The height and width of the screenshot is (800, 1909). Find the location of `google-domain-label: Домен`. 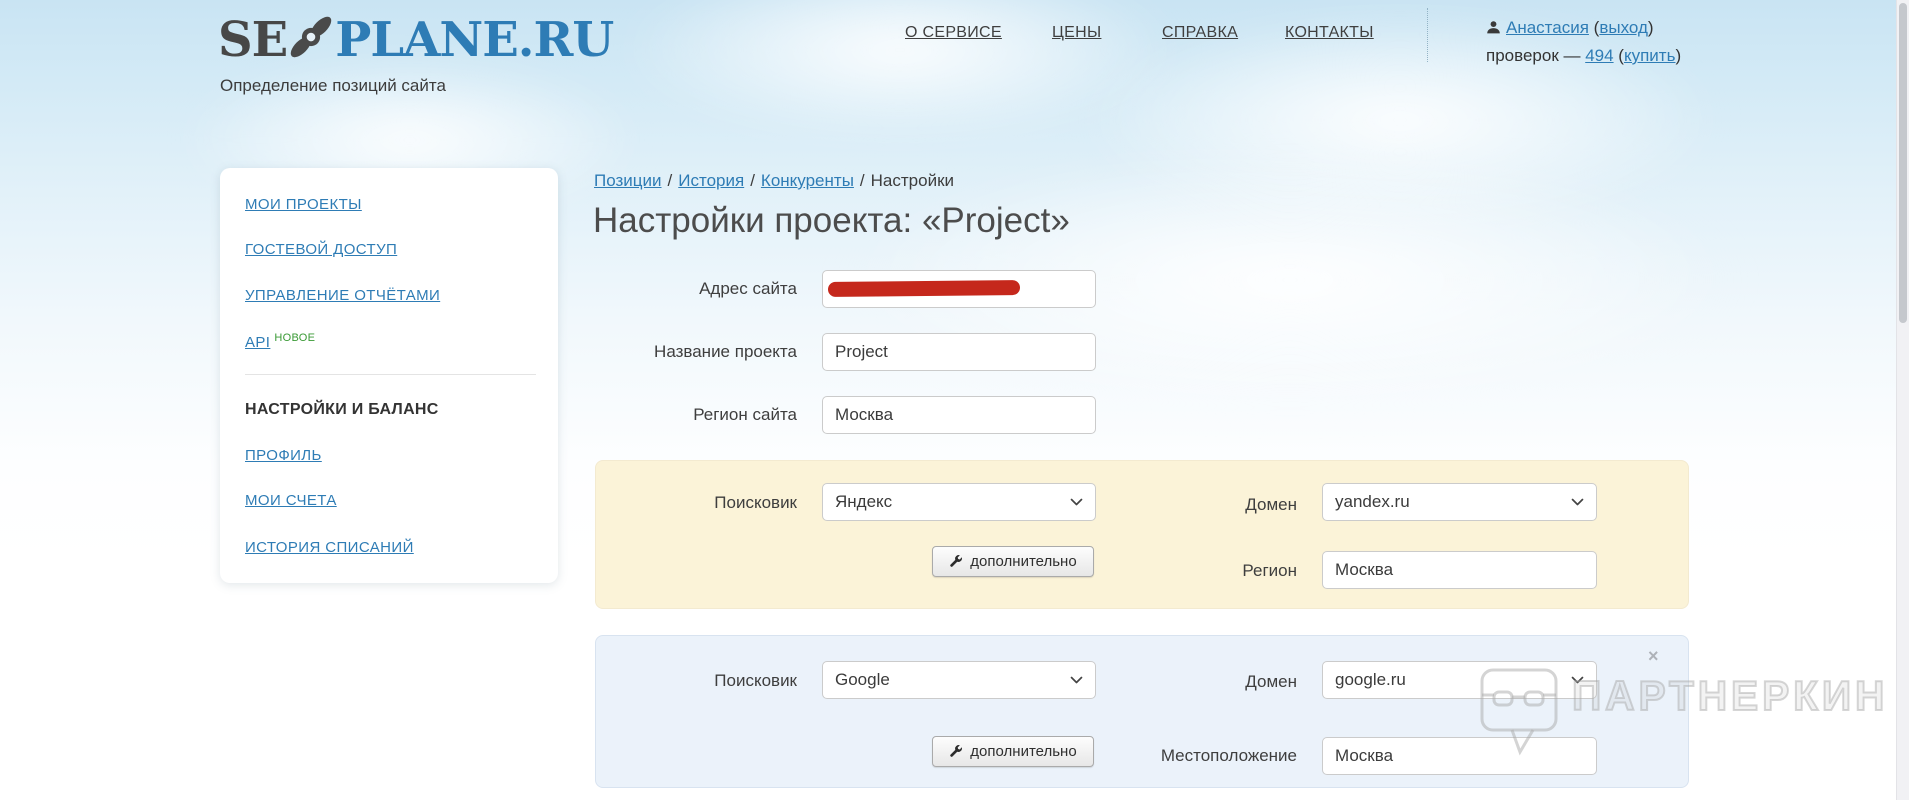

google-domain-label: Домен is located at coordinates (1271, 681).